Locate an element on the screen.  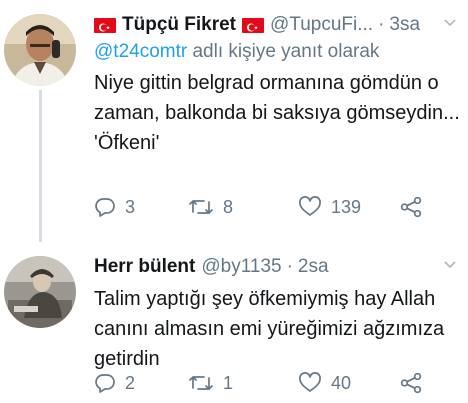
like-button: 40 is located at coordinates (324, 383).